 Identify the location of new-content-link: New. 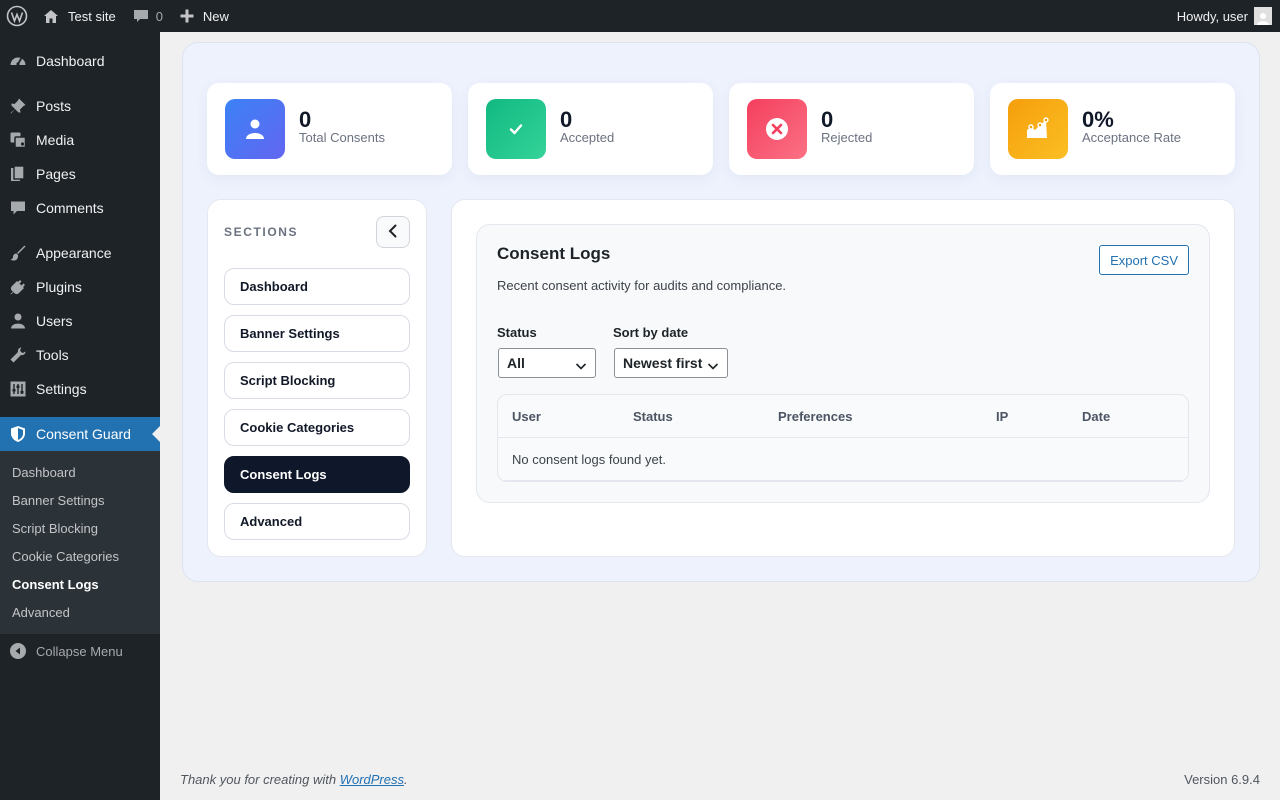
(204, 16).